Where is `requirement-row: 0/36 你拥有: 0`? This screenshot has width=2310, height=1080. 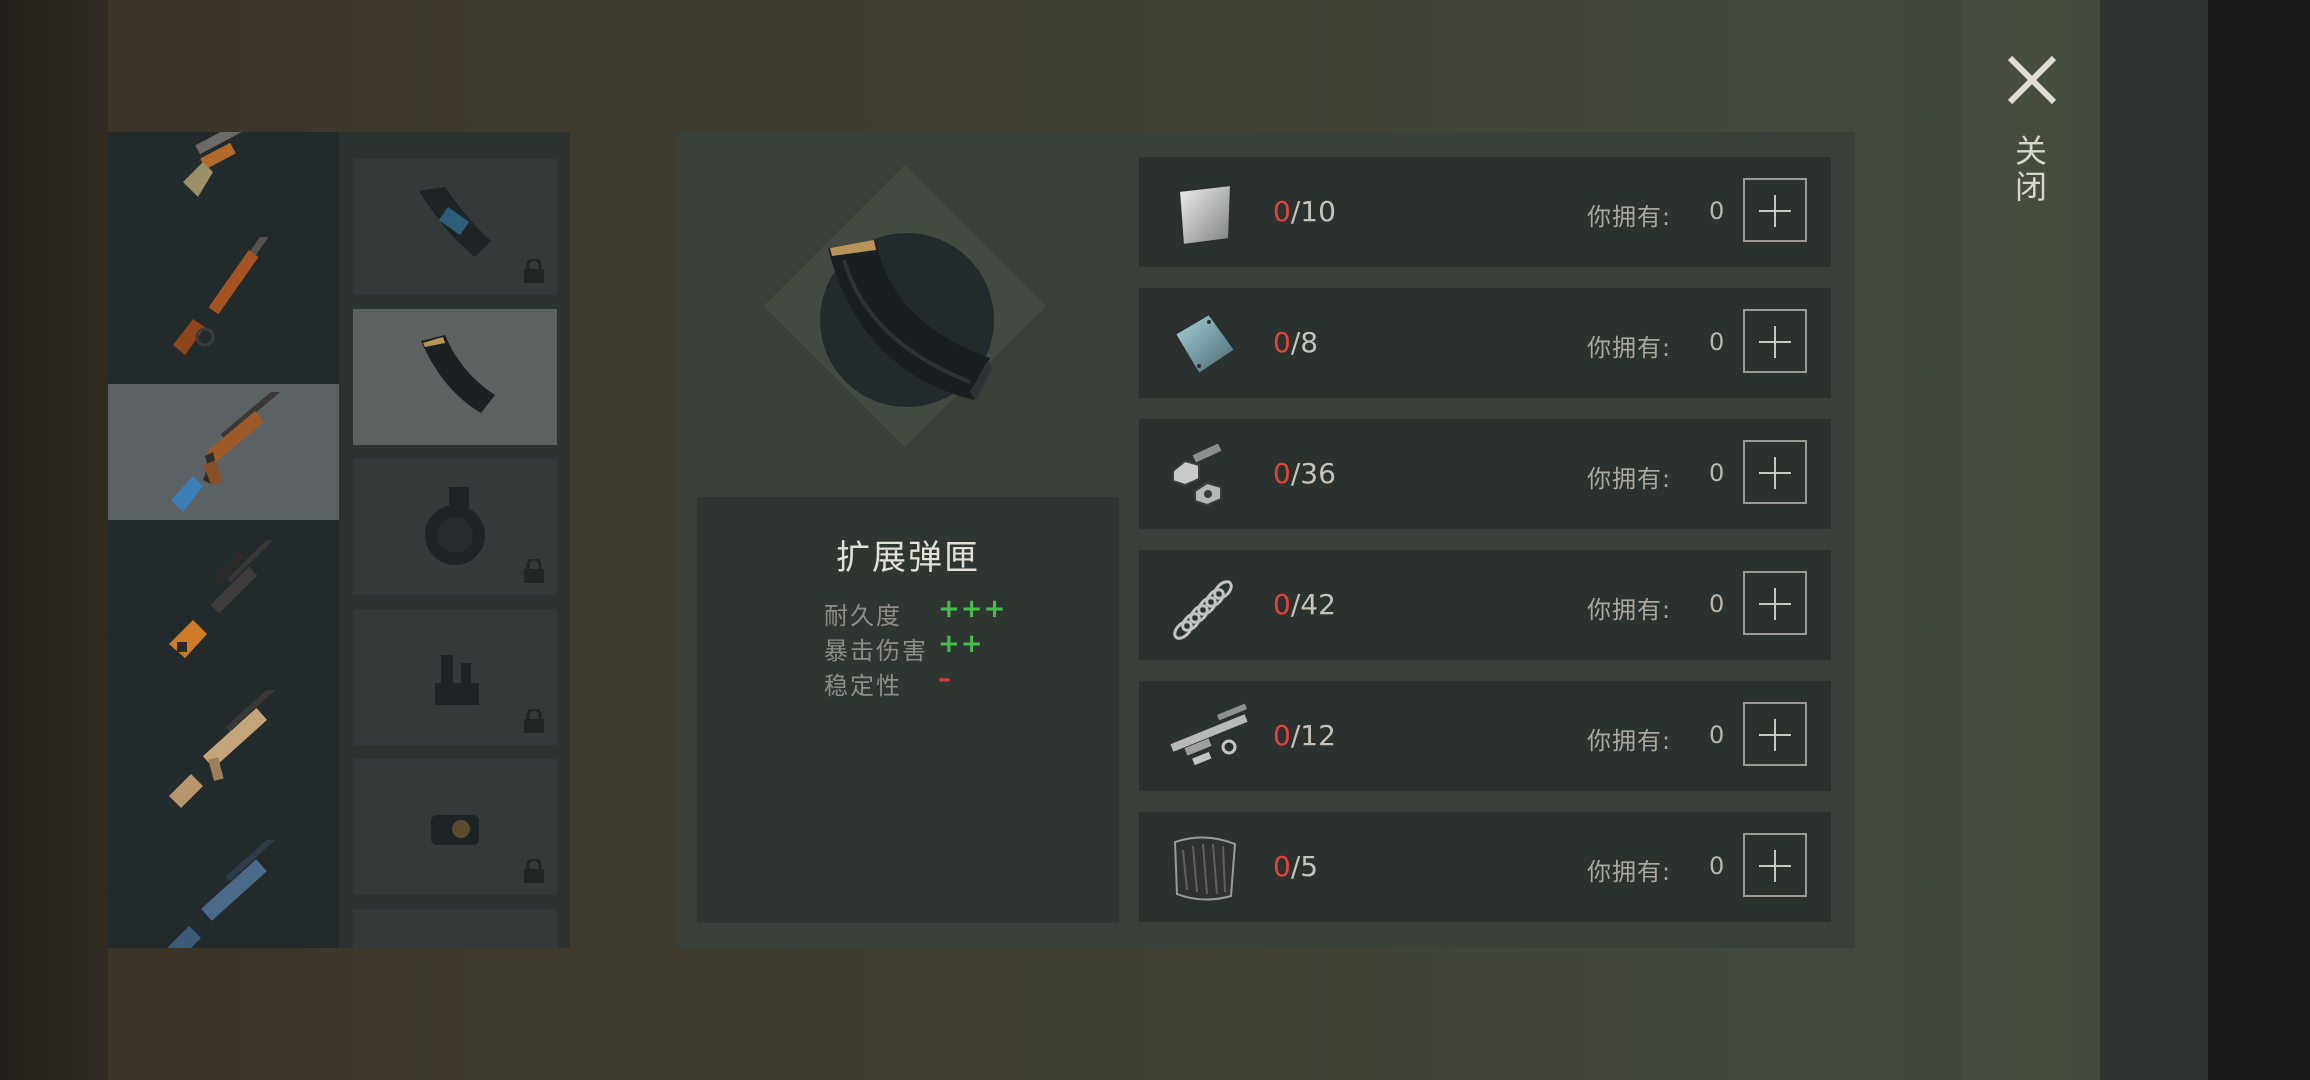 requirement-row: 0/36 你拥有: 0 is located at coordinates (1485, 474).